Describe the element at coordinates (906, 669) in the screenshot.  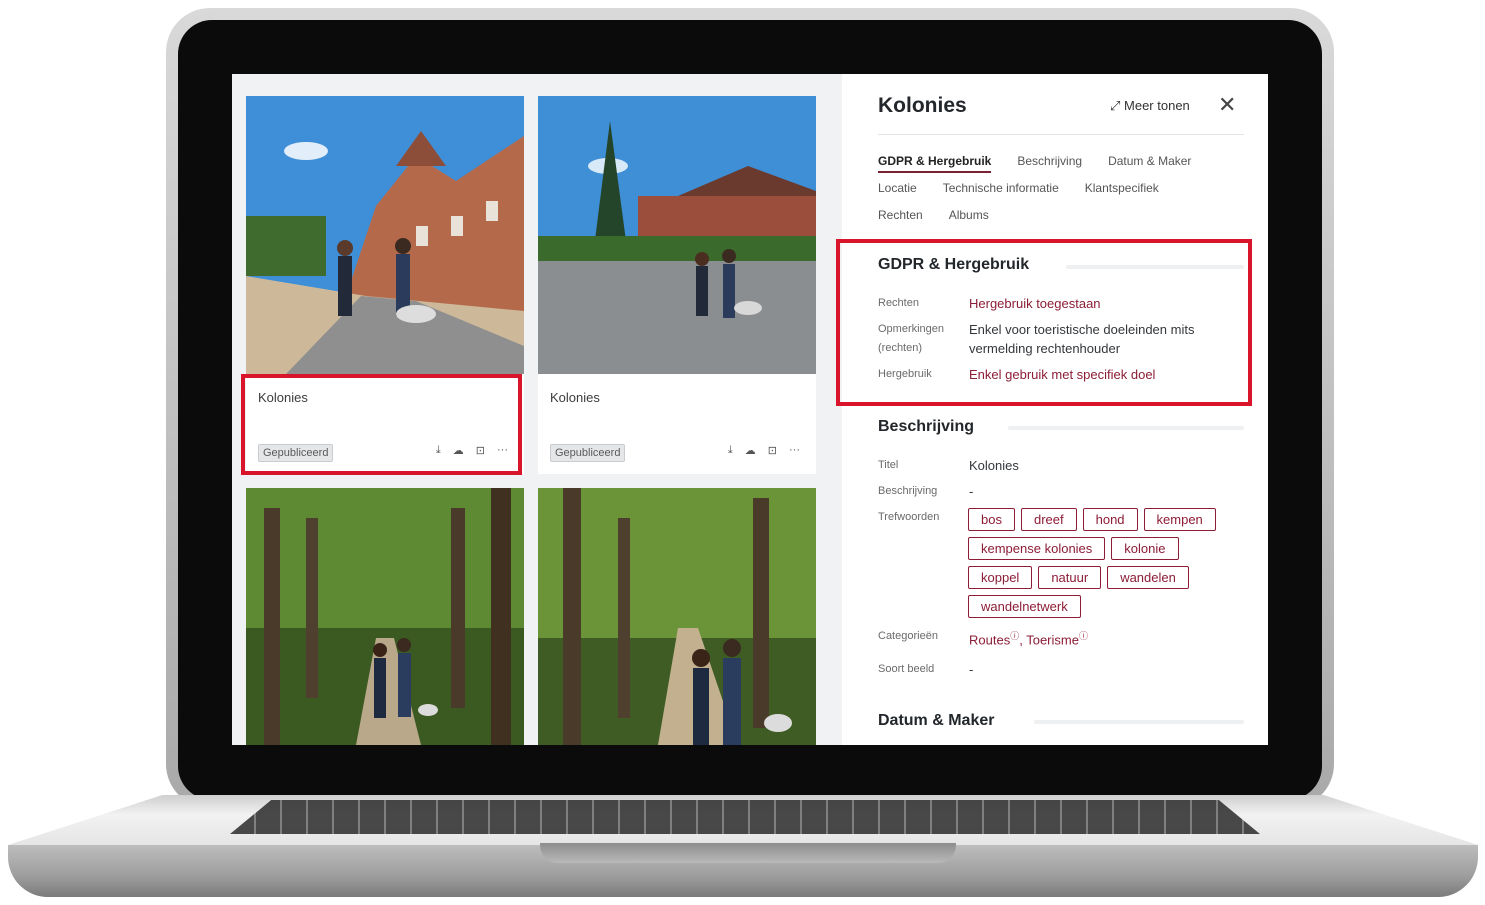
I see `soort-beeld-label: Soort beeld` at that location.